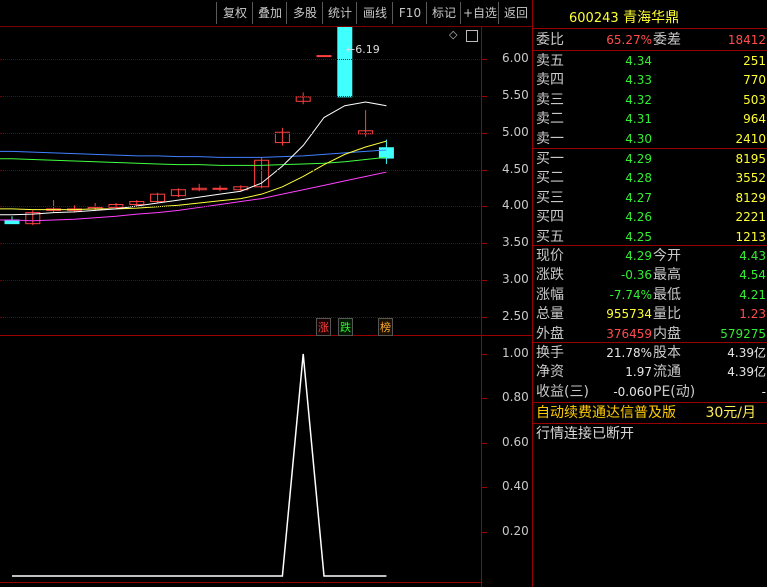  What do you see at coordinates (550, 119) in the screenshot?
I see `ask-label: 卖二` at bounding box center [550, 119].